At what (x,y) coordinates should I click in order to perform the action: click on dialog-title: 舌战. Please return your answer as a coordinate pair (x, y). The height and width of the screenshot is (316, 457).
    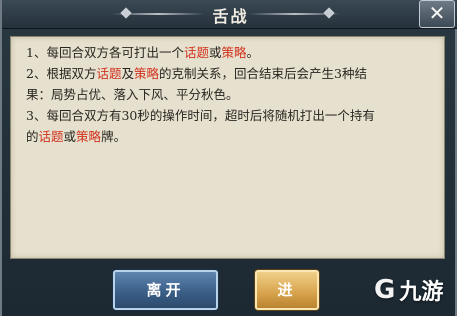
    Looking at the image, I should click on (230, 16).